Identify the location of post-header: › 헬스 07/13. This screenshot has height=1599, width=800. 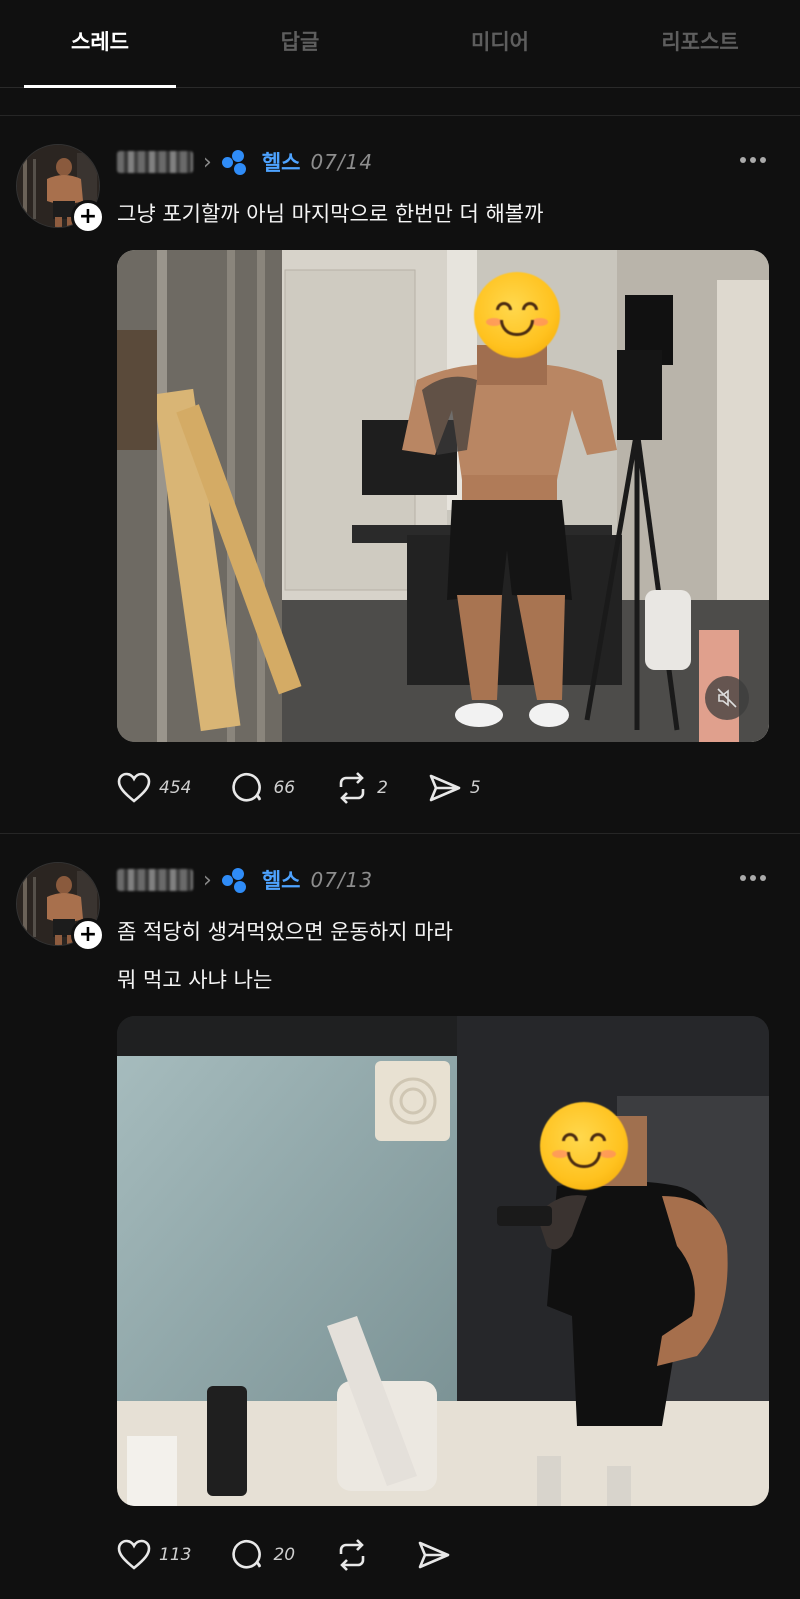
(245, 880).